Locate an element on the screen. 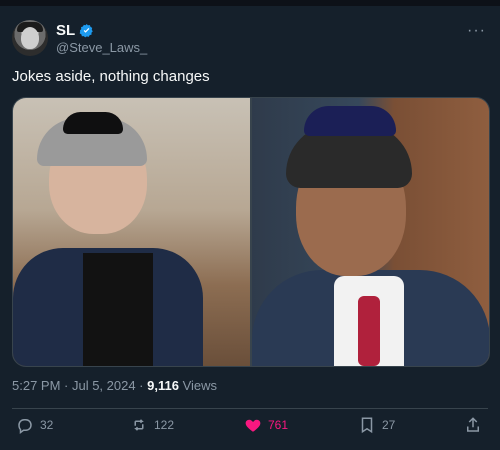  avatar-face is located at coordinates (30, 38).